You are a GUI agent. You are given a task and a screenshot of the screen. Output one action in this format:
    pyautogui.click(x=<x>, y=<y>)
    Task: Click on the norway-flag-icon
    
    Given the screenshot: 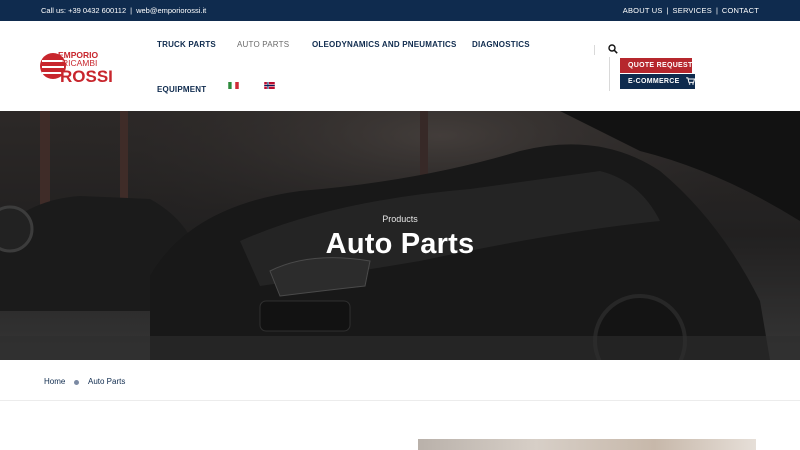 What is the action you would take?
    pyautogui.click(x=269, y=85)
    